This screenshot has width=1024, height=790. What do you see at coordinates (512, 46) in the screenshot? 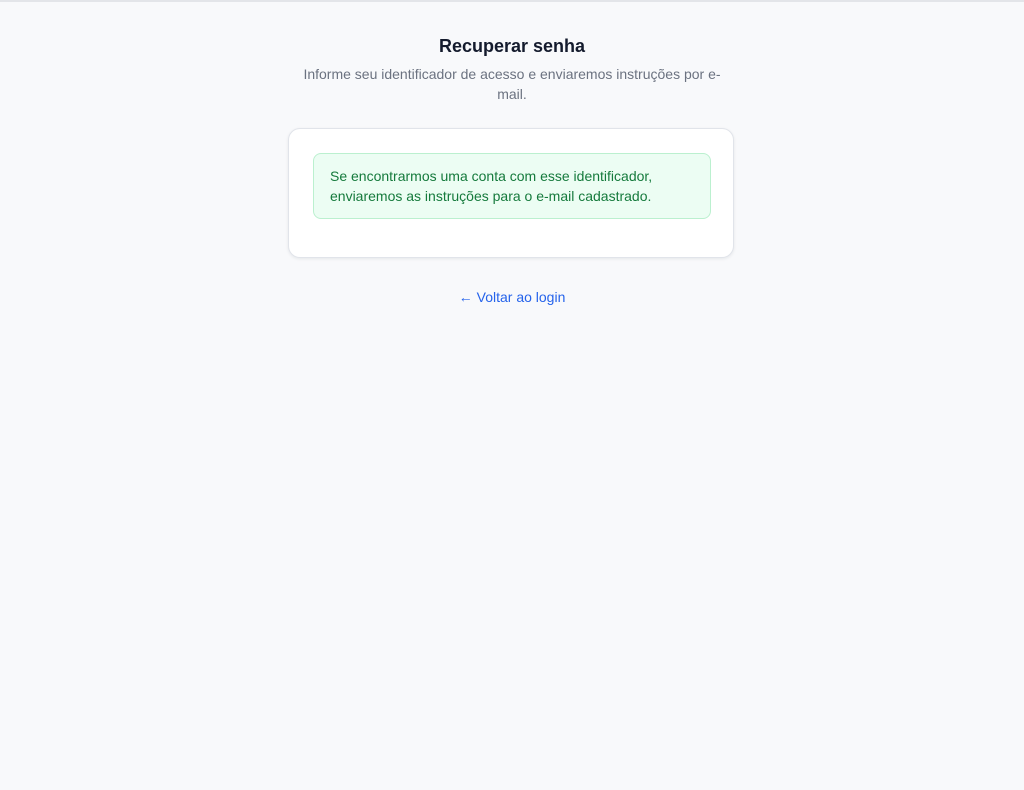
I see `page-title: Recuperar senha` at bounding box center [512, 46].